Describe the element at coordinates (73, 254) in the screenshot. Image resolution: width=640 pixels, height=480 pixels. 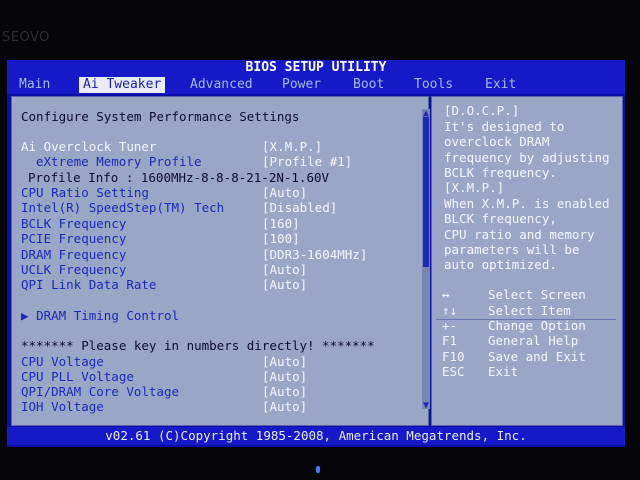
I see `dram-frequency-label: DRAM Frequency` at that location.